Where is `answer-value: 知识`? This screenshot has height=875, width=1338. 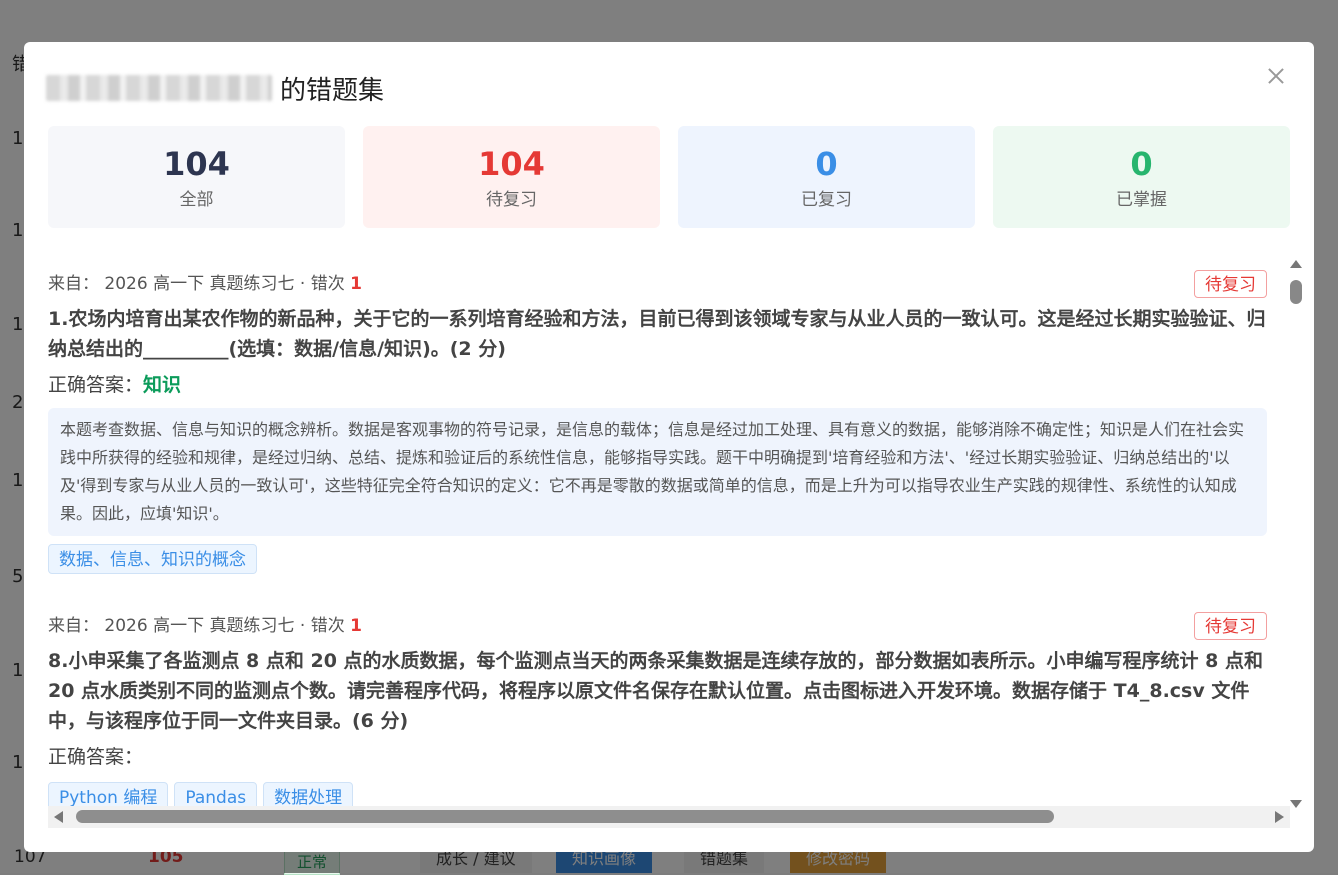
answer-value: 知识 is located at coordinates (162, 385).